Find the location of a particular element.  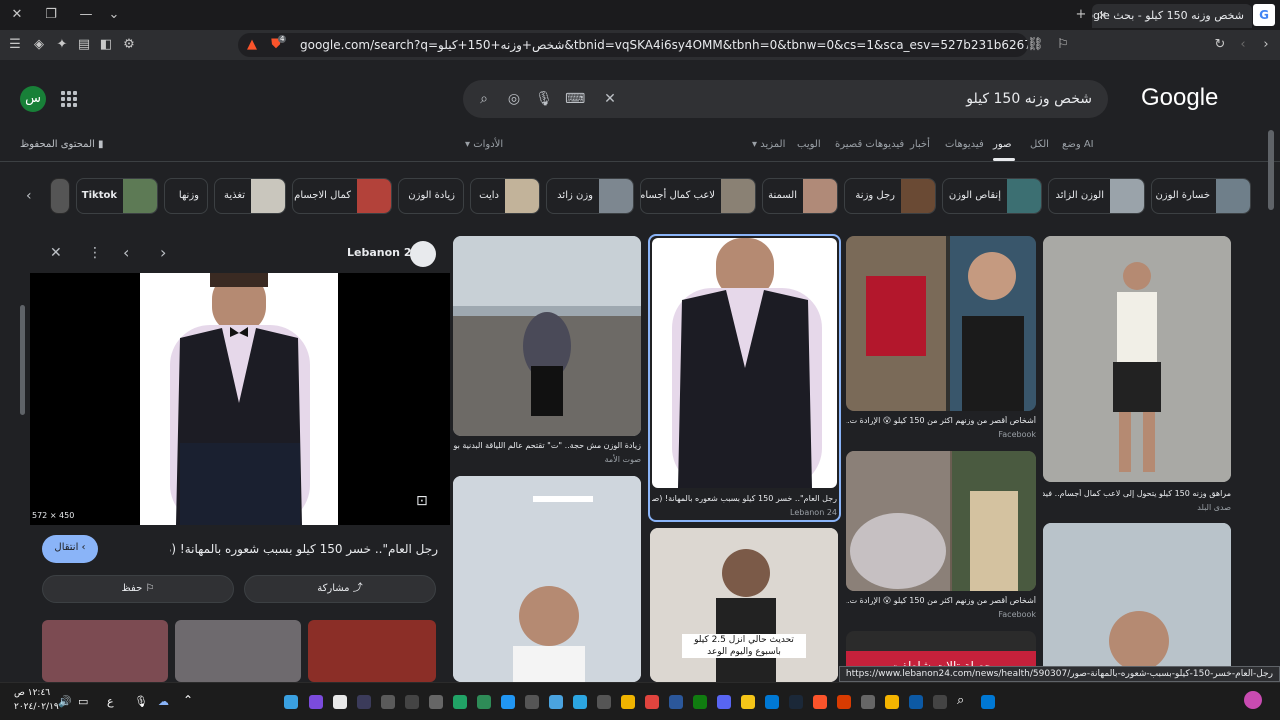

close-window-icon: ✕ is located at coordinates (17, 15).